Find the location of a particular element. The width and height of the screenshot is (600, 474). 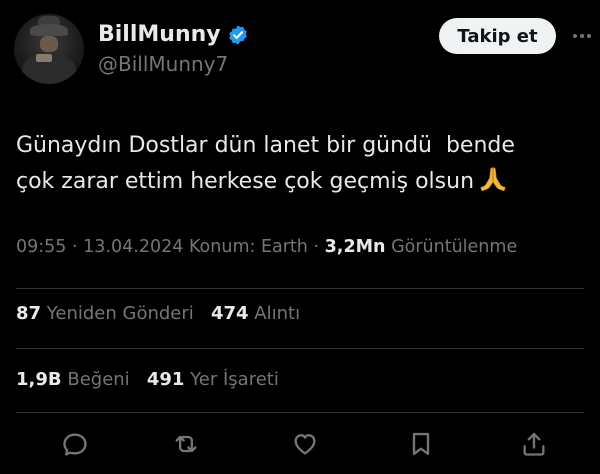

likes-stat: 1,9B Beğeni is located at coordinates (73, 379).